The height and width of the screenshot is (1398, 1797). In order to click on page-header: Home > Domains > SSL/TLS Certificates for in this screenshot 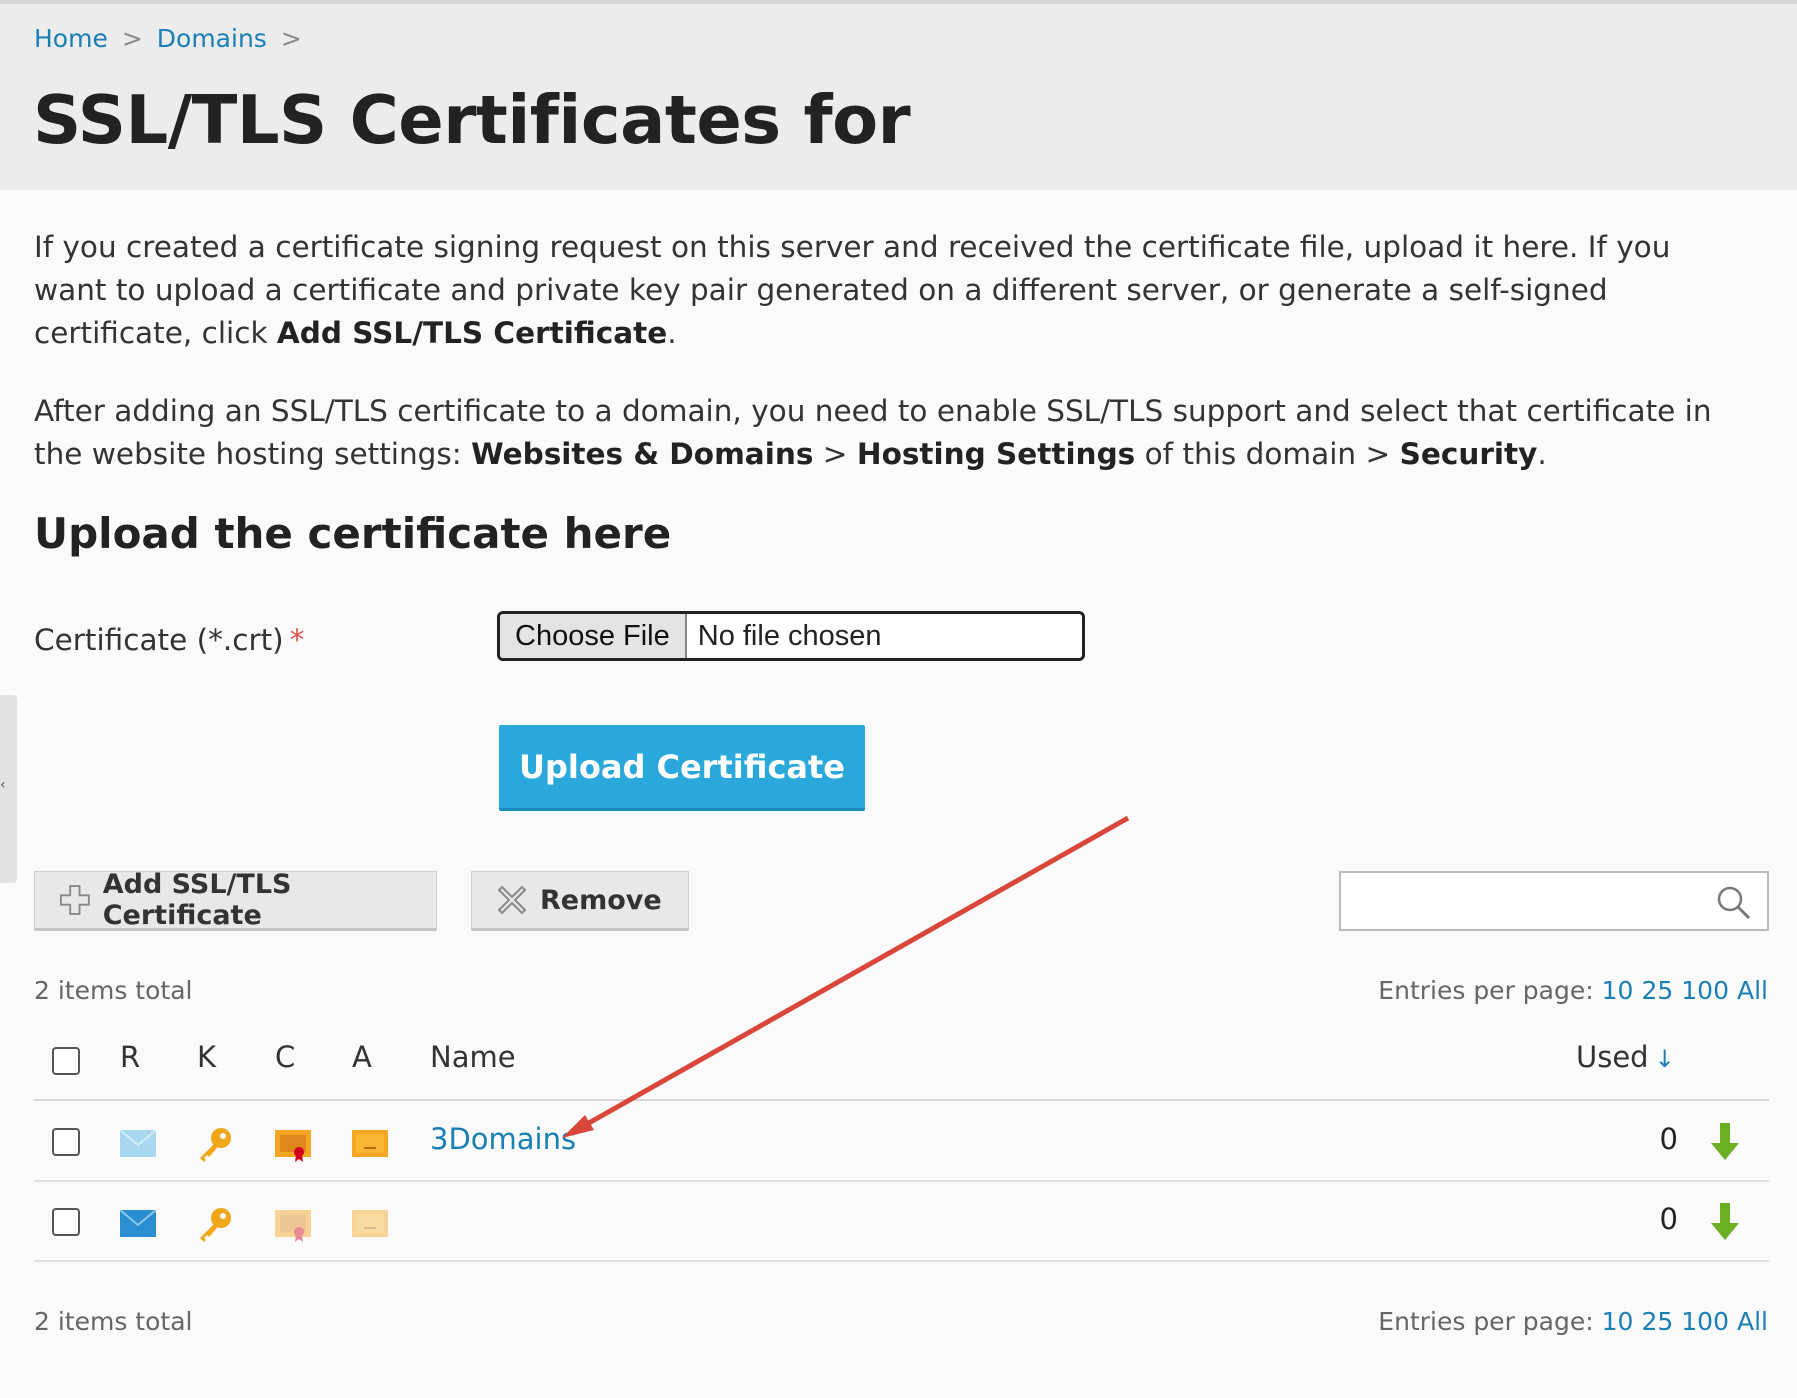, I will do `click(898, 97)`.